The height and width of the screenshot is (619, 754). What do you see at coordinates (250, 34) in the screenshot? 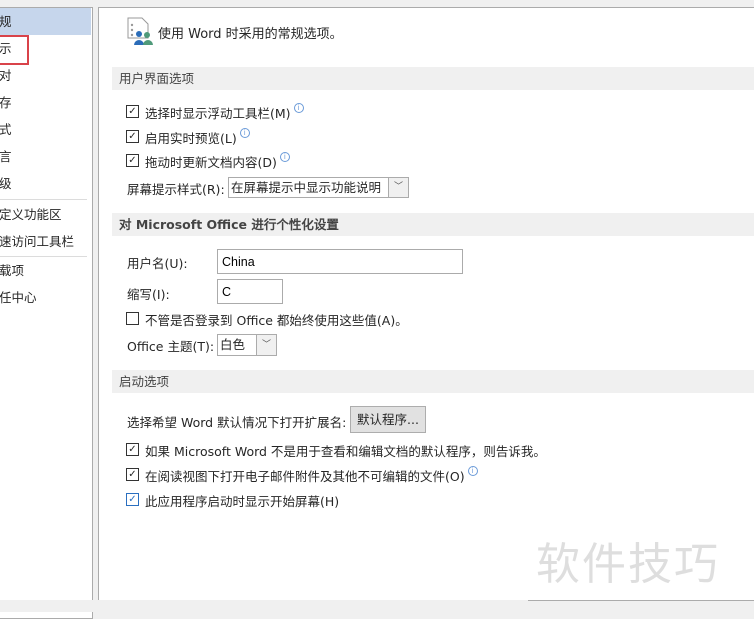
I see `intro-text: 使用 Word 时采用的常规选项。` at bounding box center [250, 34].